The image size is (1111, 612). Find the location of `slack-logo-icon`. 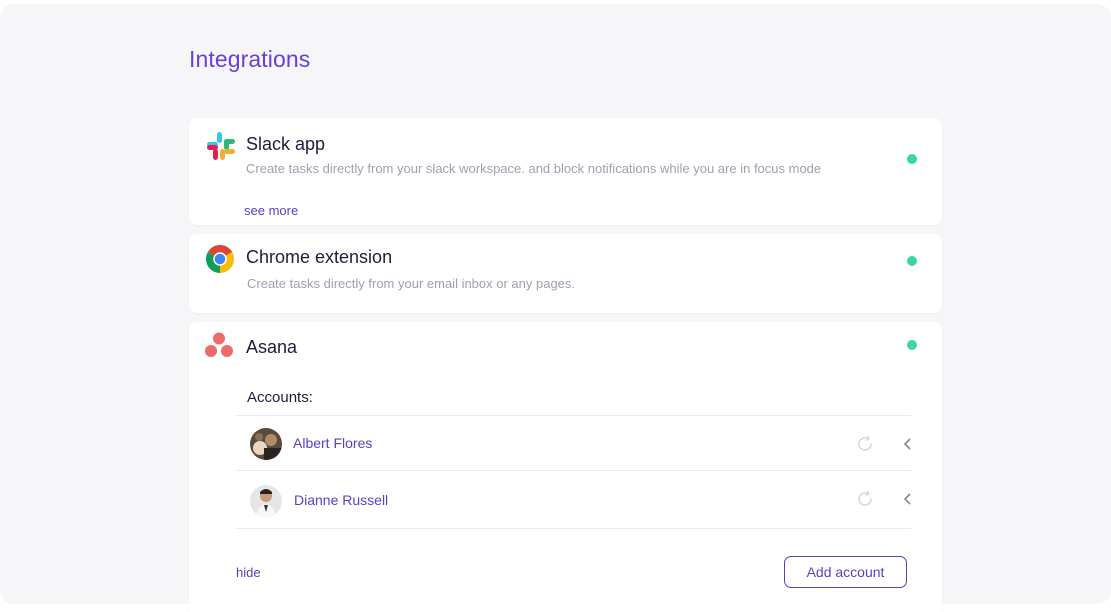

slack-logo-icon is located at coordinates (221, 146).